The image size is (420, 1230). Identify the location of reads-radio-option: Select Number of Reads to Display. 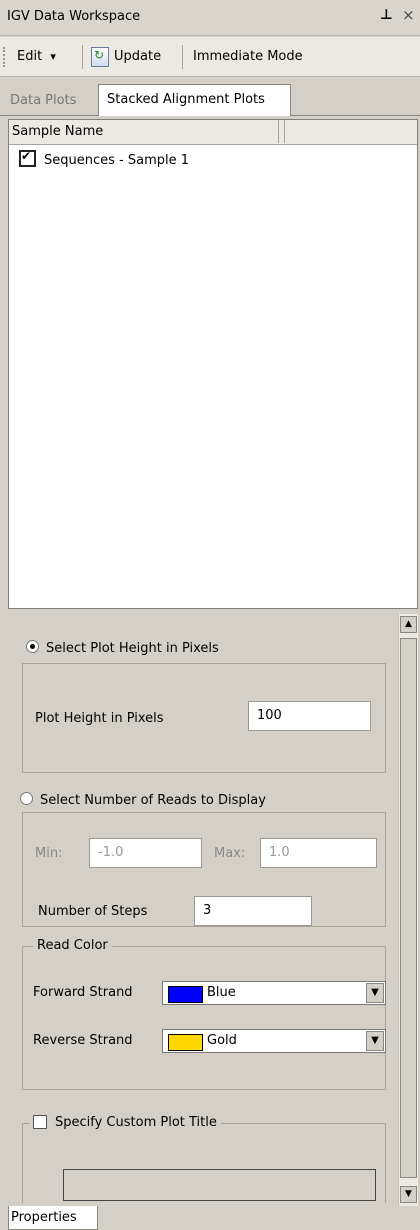
(143, 800).